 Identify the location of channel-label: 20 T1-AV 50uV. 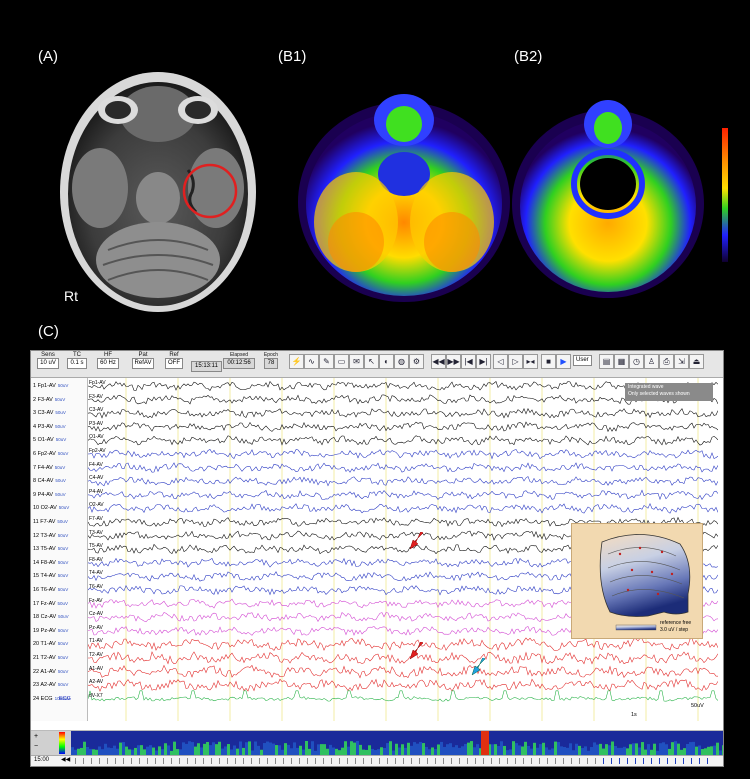
(50, 644).